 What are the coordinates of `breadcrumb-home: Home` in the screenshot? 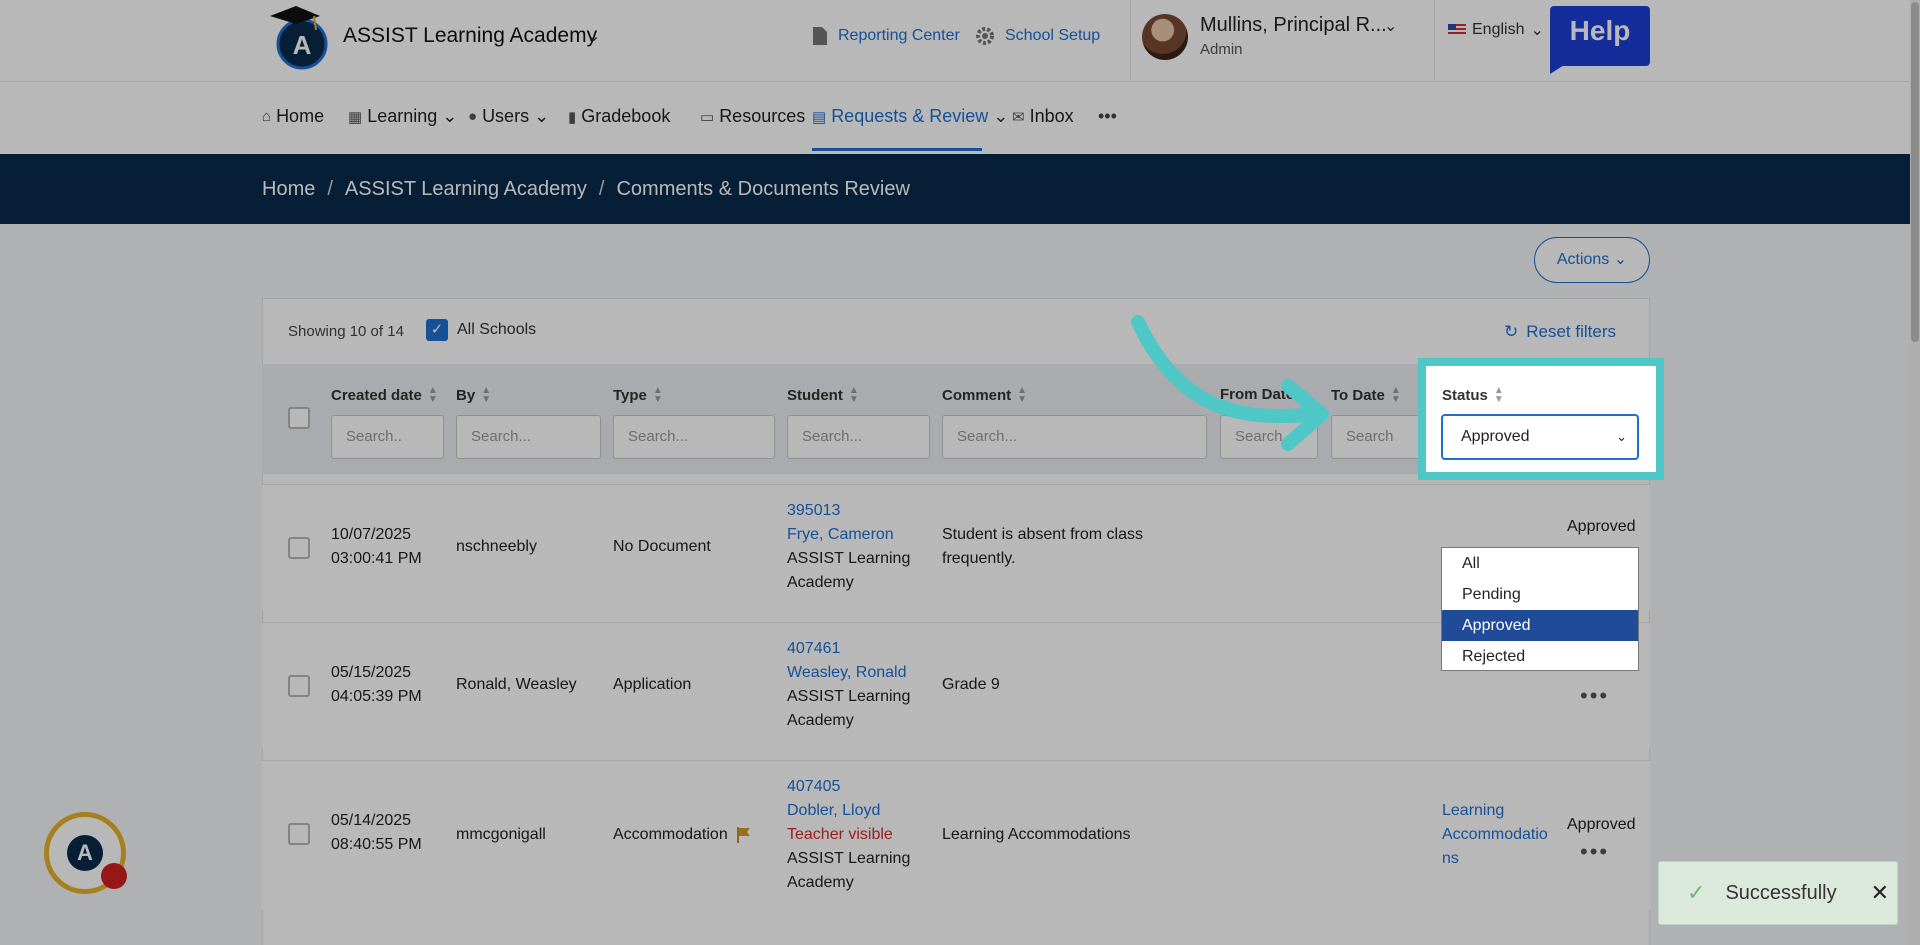 It's located at (288, 189).